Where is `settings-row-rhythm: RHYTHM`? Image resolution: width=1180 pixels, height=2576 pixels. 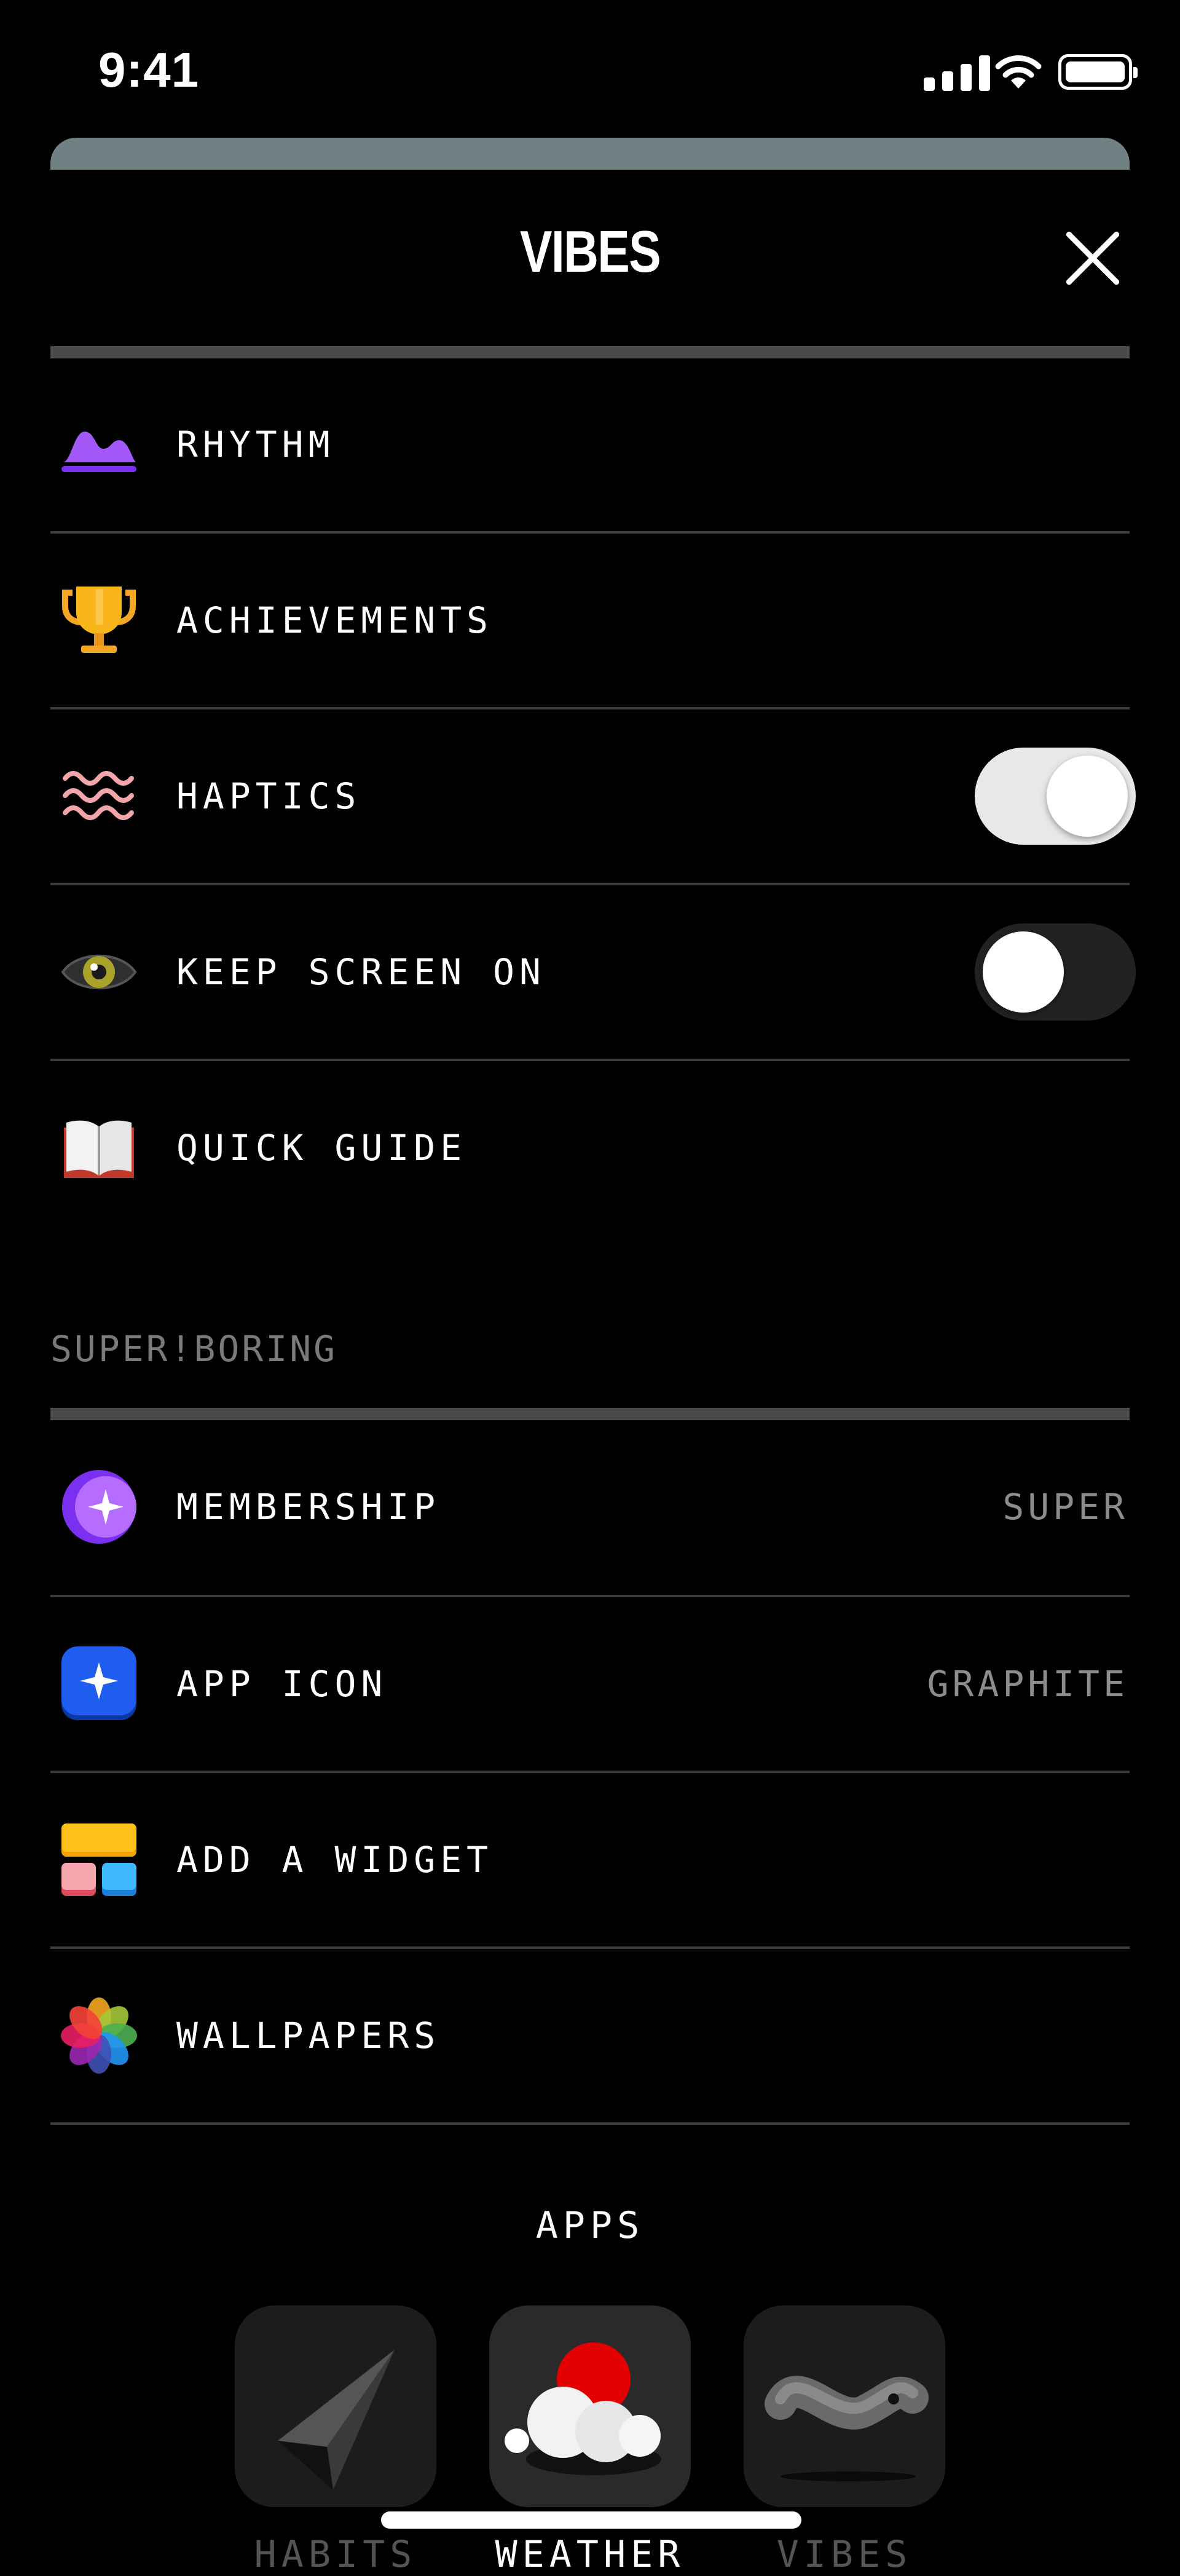 settings-row-rhythm: RHYTHM is located at coordinates (590, 445).